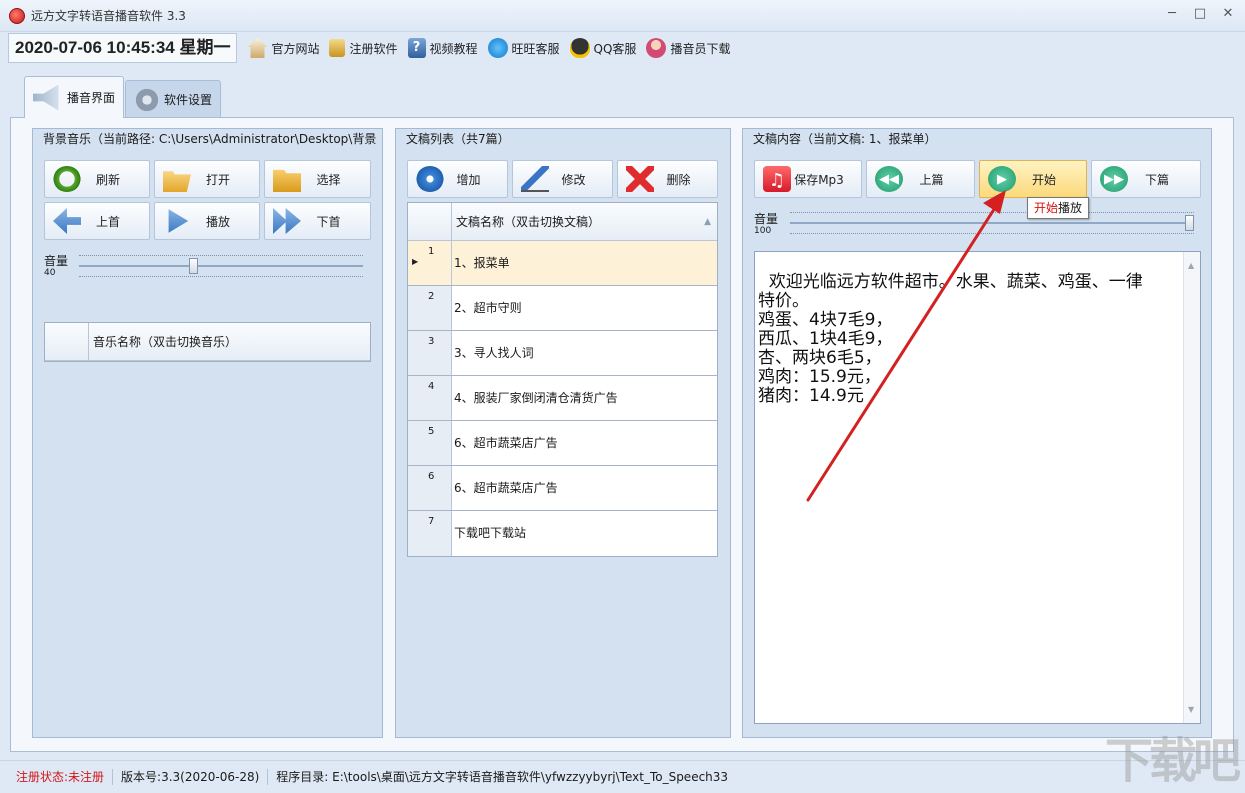 The height and width of the screenshot is (793, 1245). I want to click on refresh-icon, so click(67, 179).